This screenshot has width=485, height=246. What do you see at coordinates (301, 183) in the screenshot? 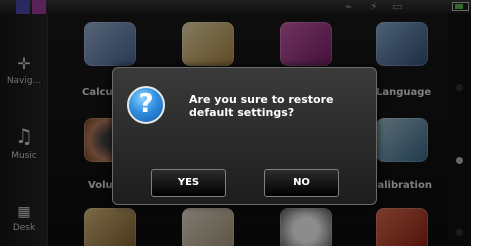
I see `no-button: NO` at bounding box center [301, 183].